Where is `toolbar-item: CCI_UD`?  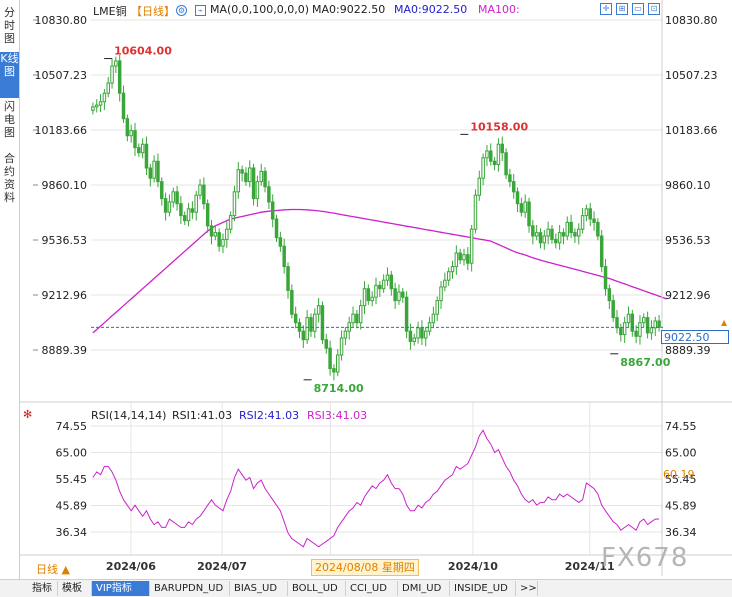 toolbar-item: CCI_UD is located at coordinates (372, 588).